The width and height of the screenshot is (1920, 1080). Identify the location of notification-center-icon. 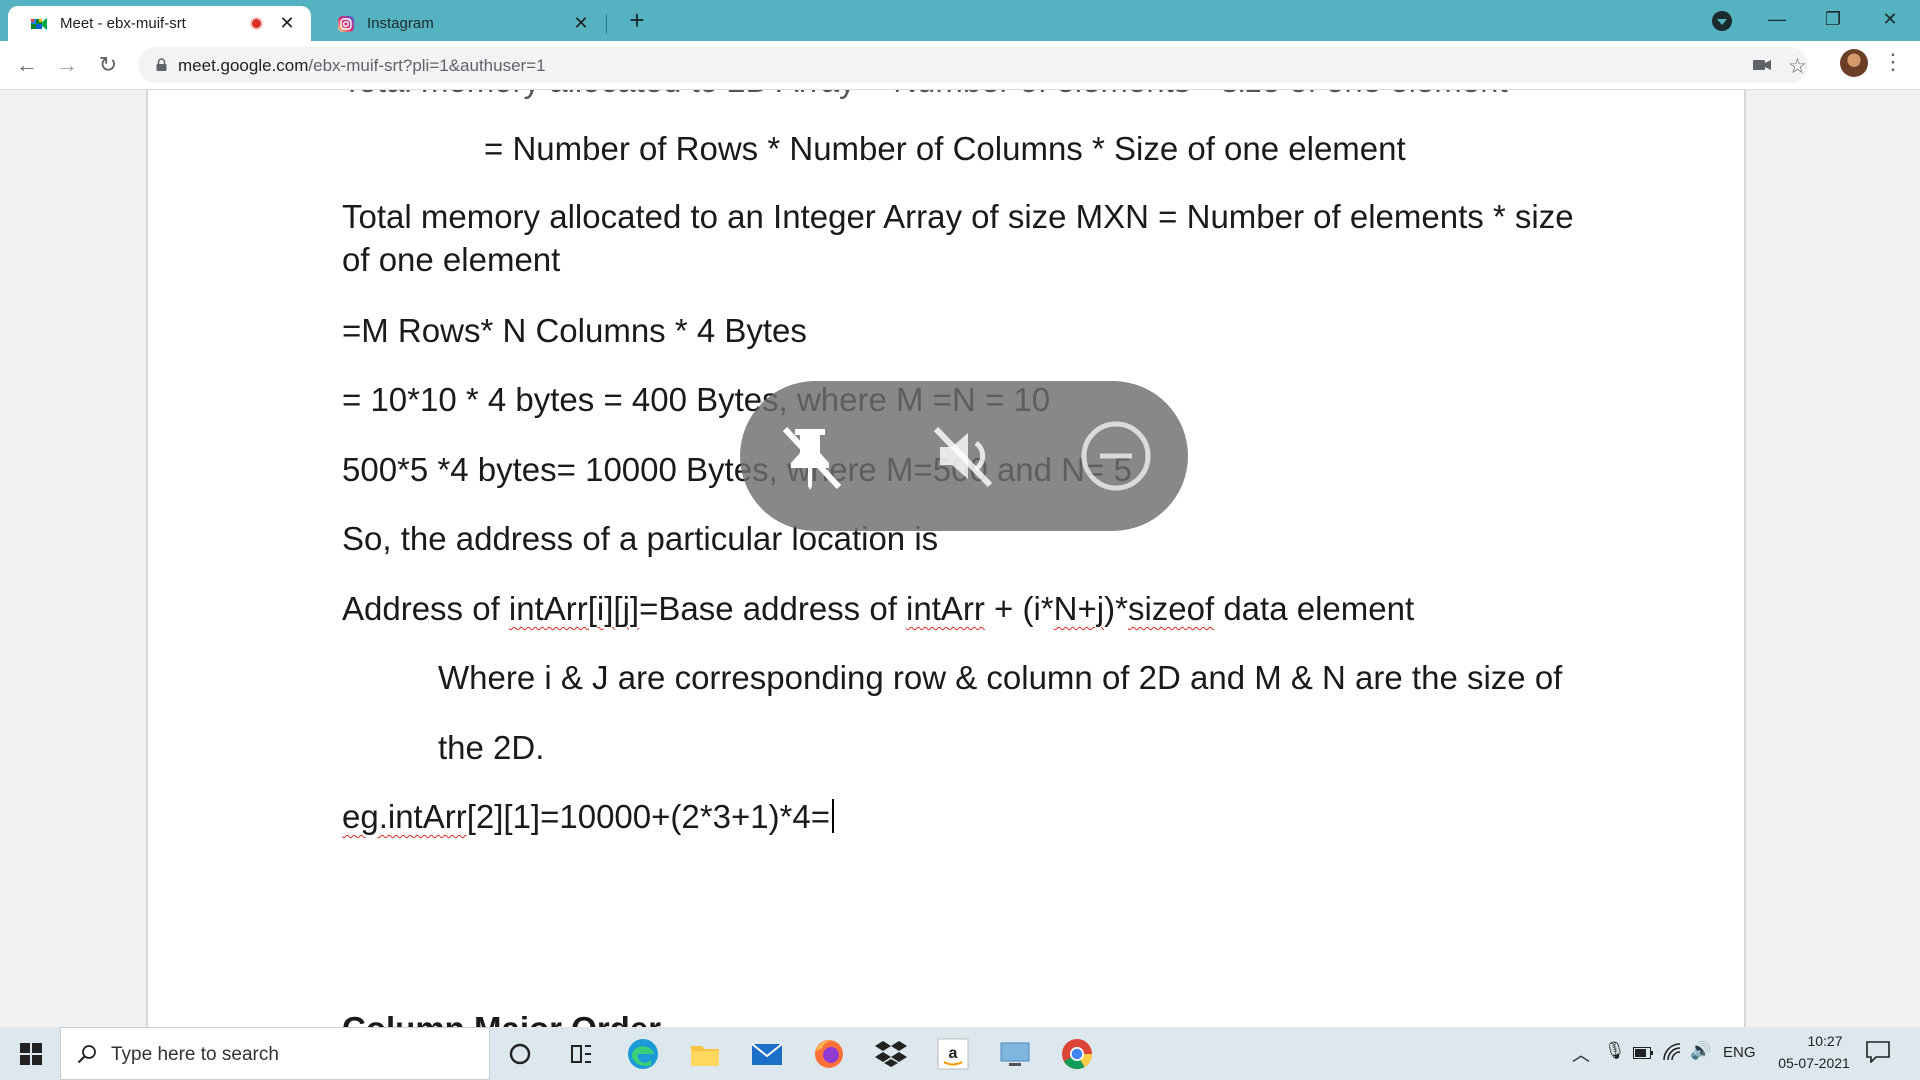
(1878, 1052).